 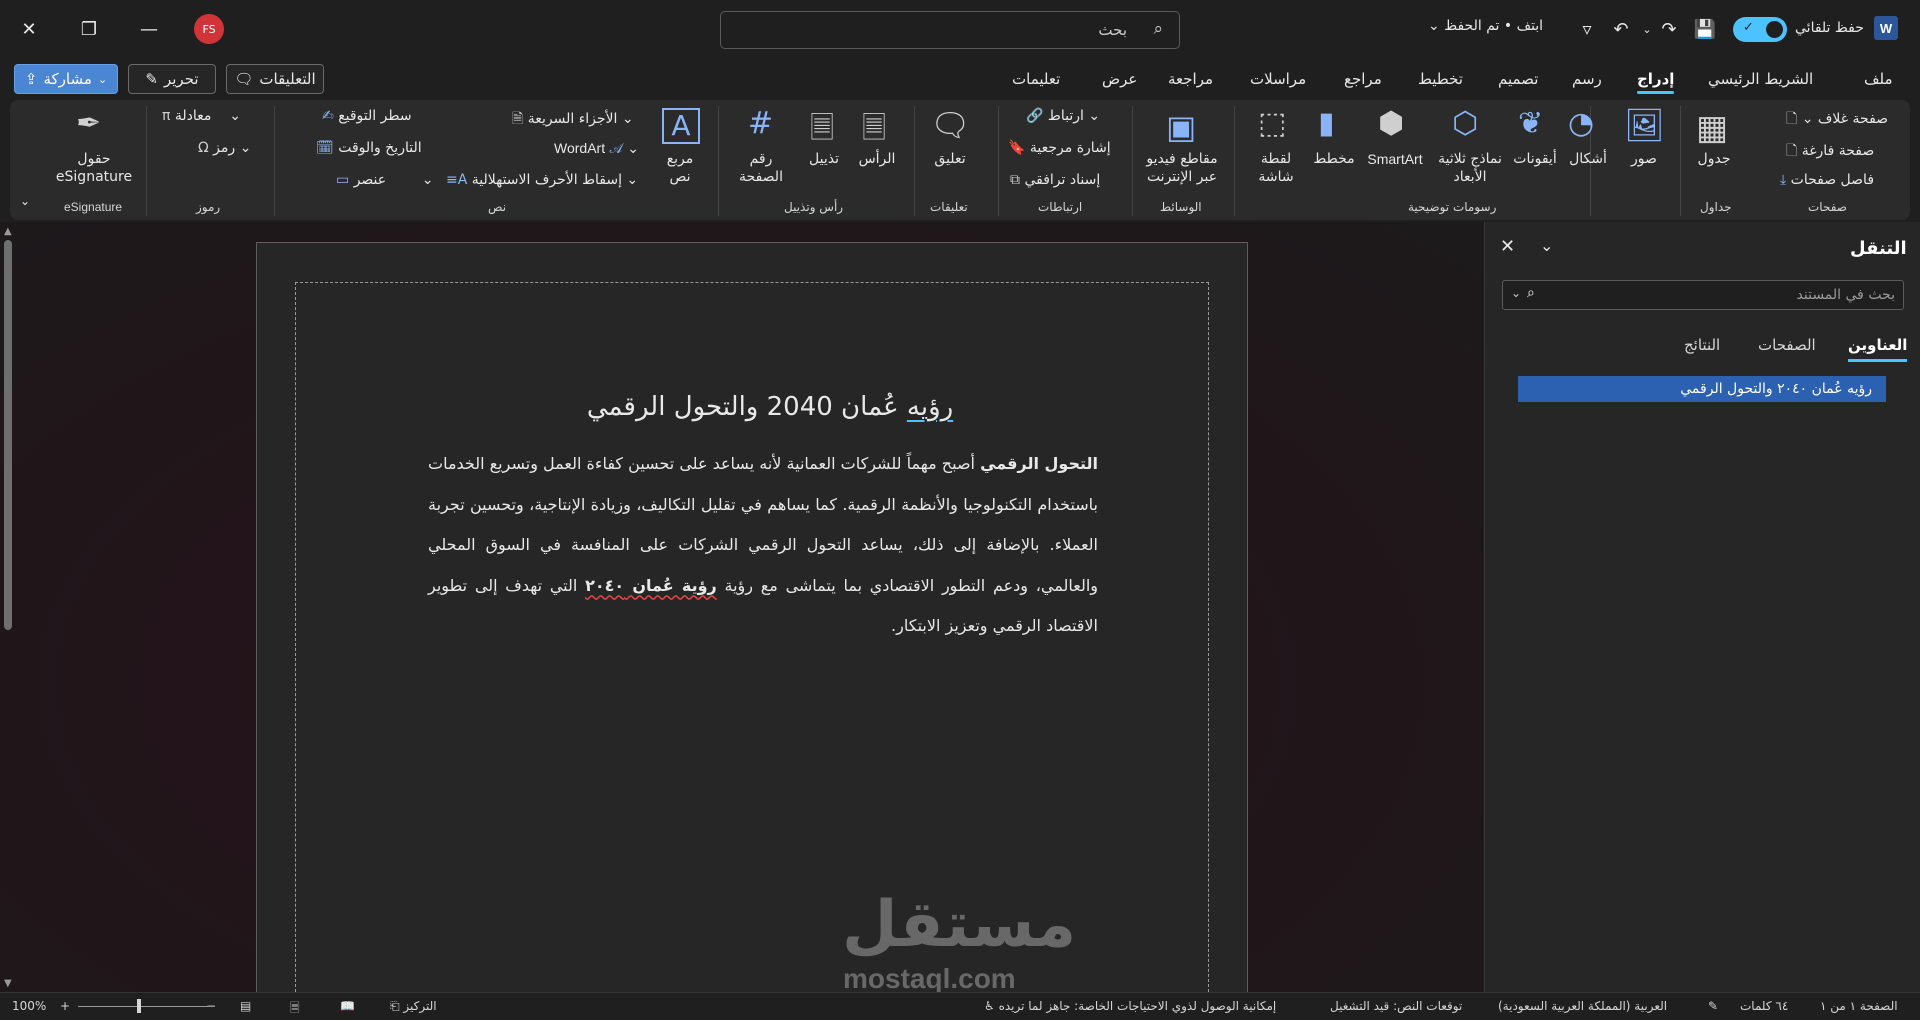 I want to click on tab-help: تعليمات, so click(x=1036, y=79).